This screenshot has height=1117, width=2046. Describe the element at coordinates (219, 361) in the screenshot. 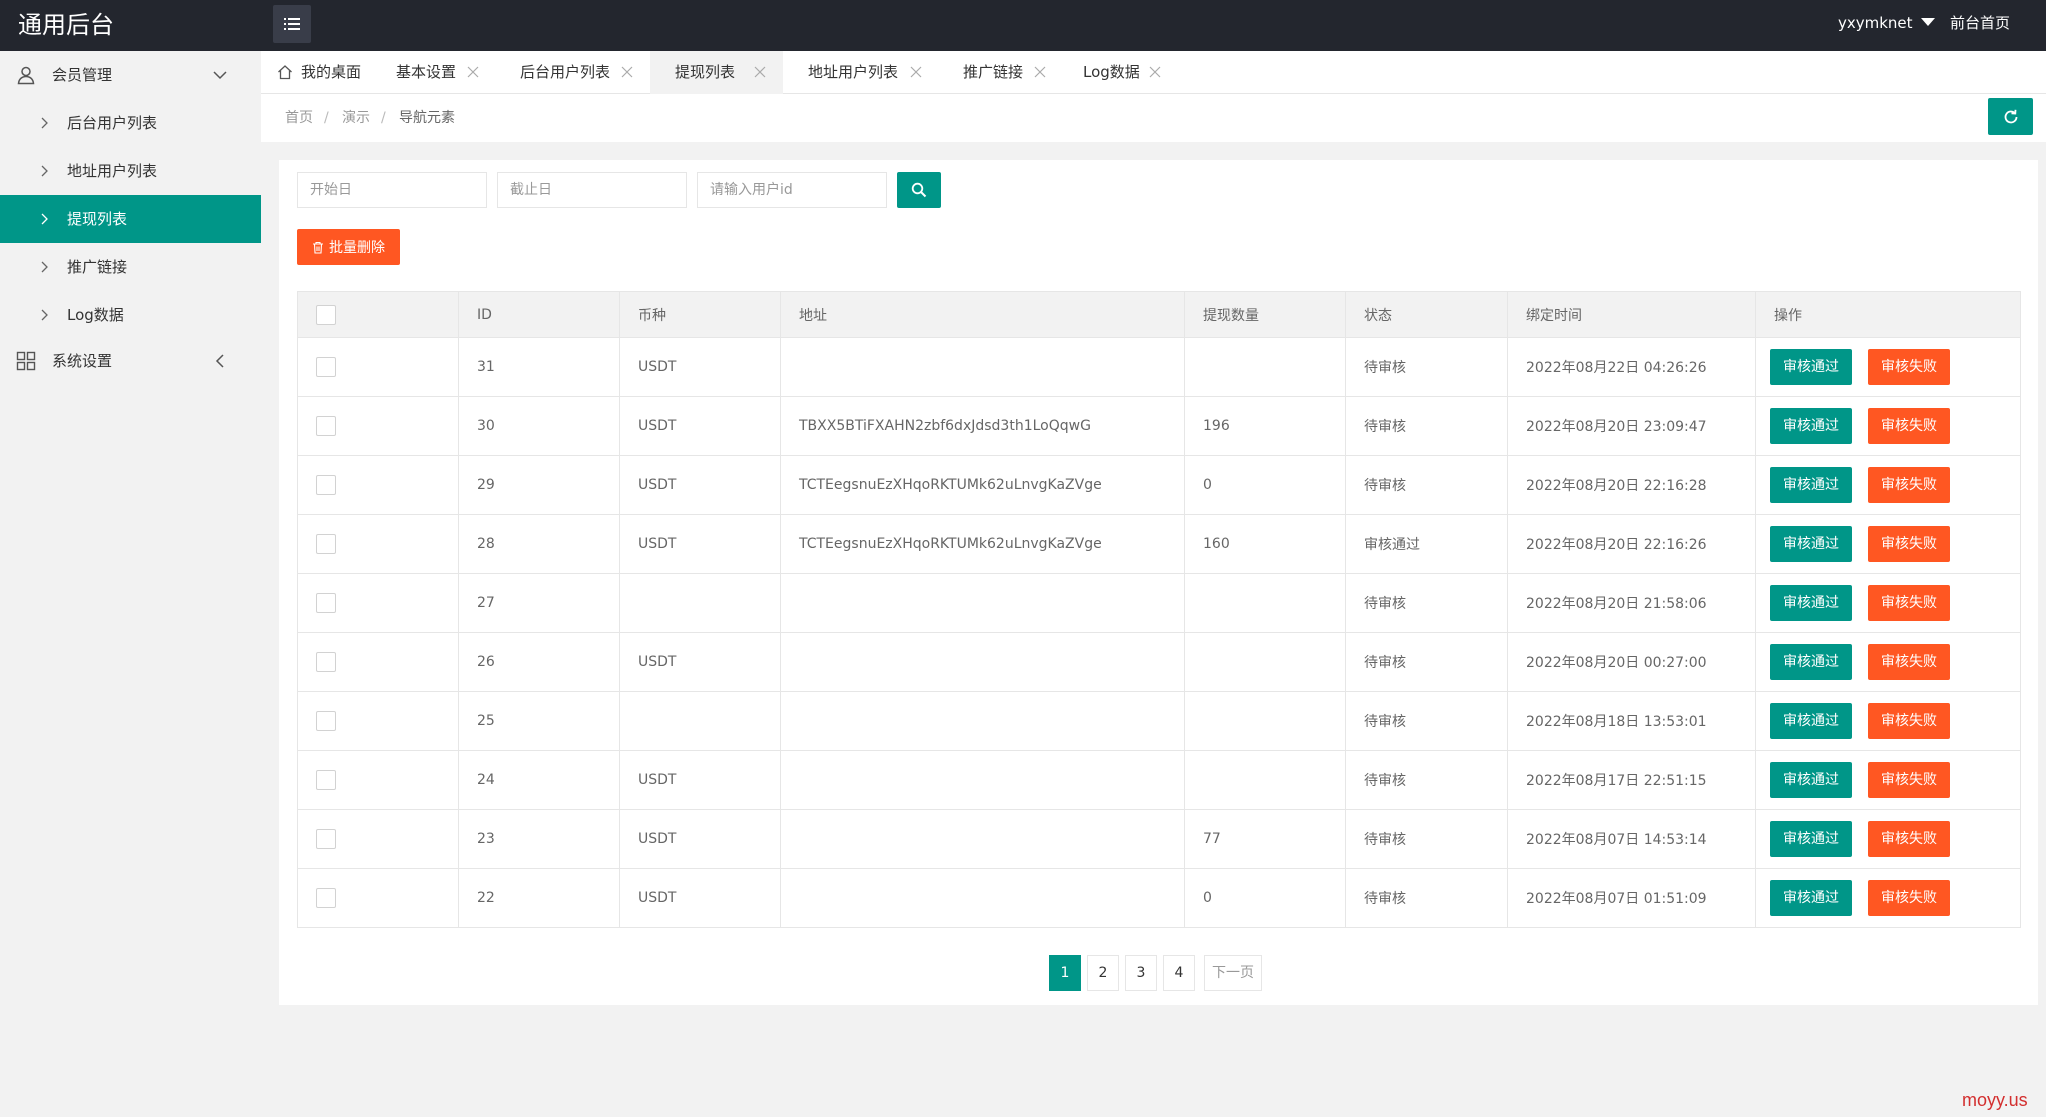

I see `chevron-left-icon` at that location.